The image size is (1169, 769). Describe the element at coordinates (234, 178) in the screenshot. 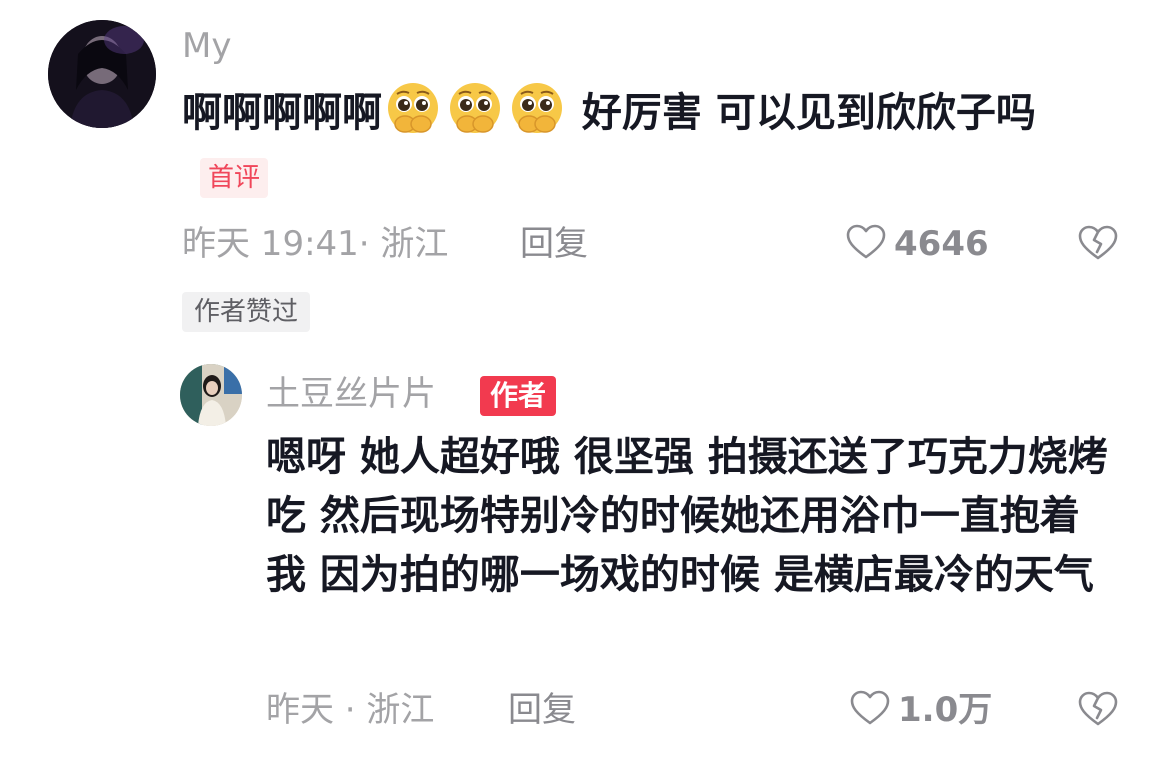

I see `first-comment-badge: 首评` at that location.